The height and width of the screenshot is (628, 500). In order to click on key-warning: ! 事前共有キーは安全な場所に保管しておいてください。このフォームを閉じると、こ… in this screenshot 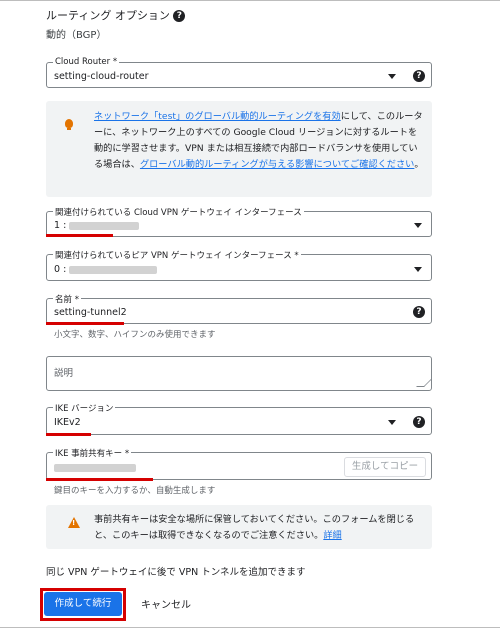, I will do `click(239, 527)`.